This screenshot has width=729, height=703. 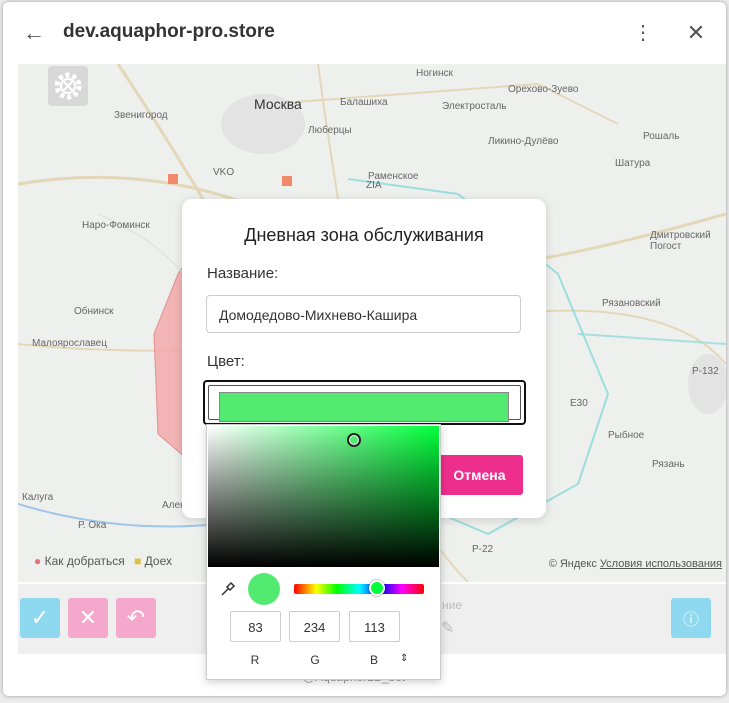 I want to click on hue-slider-handle, so click(x=377, y=588).